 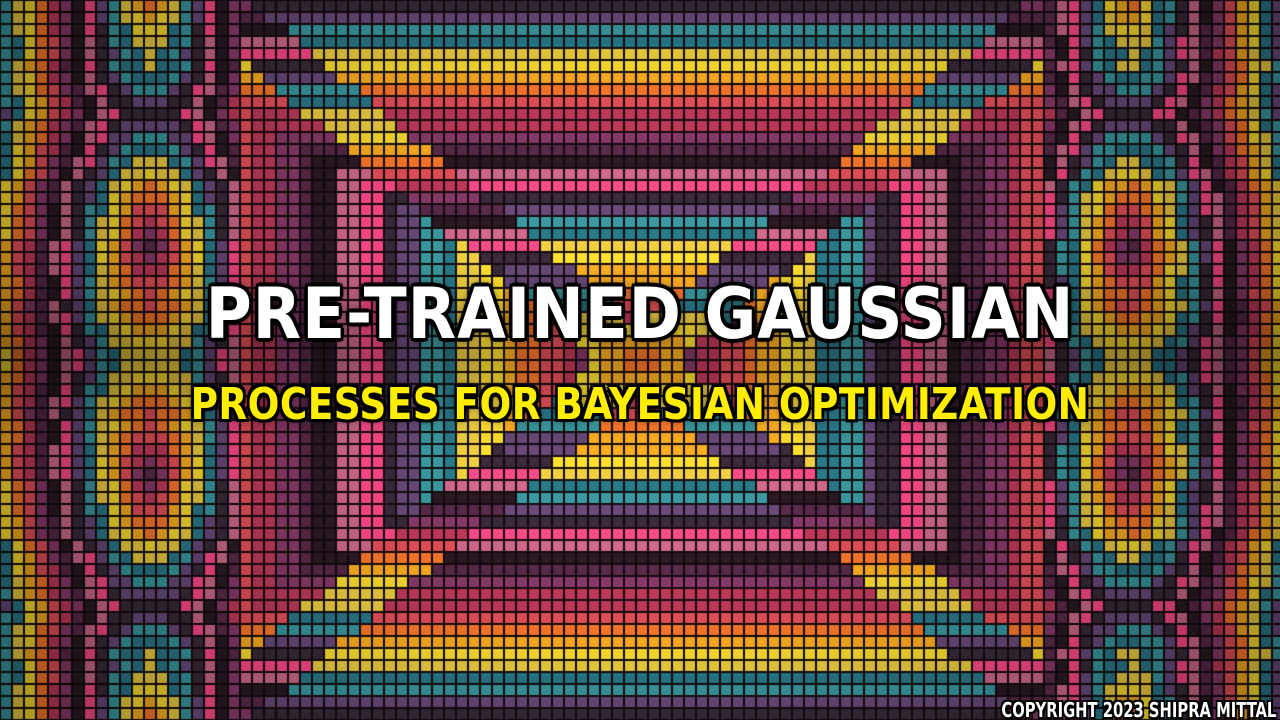 What do you see at coordinates (640, 314) in the screenshot?
I see `thumbnail-title: PRE-TRAINED GAUSSIAN` at bounding box center [640, 314].